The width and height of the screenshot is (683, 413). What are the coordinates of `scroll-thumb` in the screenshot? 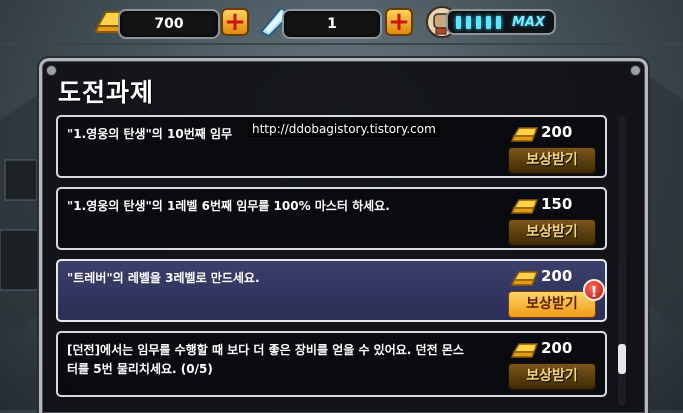 It's located at (622, 359).